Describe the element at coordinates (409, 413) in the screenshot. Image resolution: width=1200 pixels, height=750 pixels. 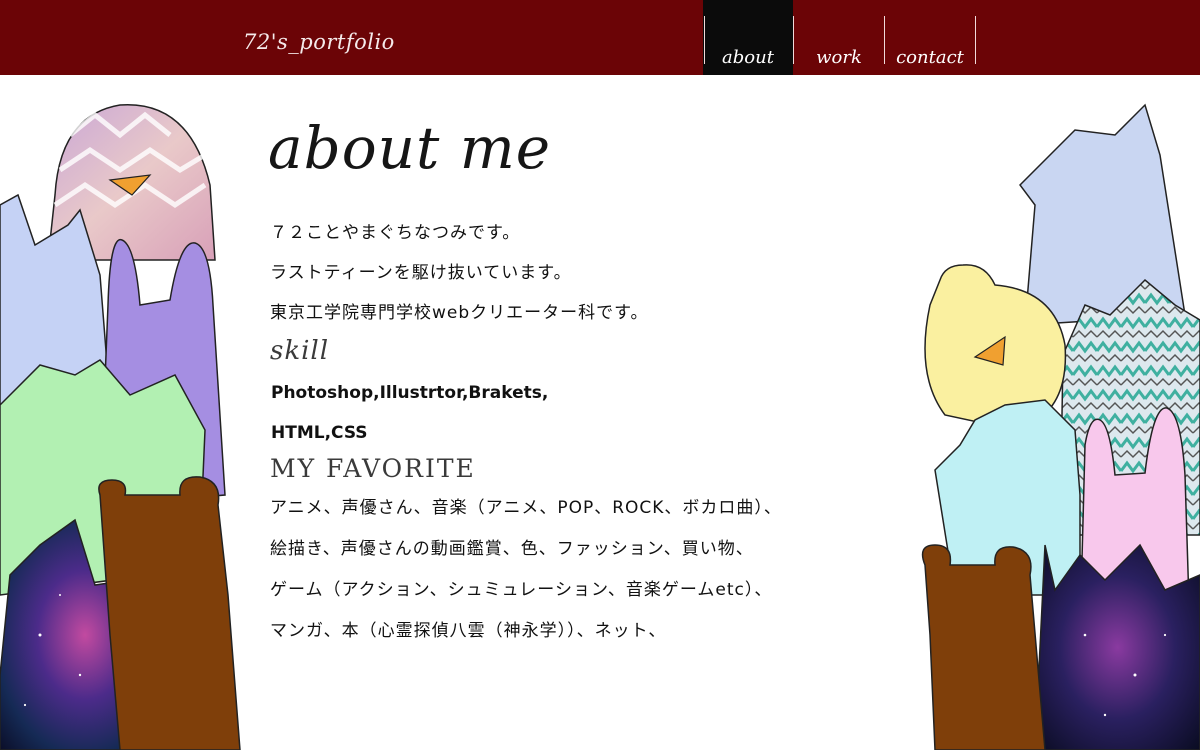
I see `skill-list: Photoshop,Illustrtor,Brakets, HTML,CSS` at that location.